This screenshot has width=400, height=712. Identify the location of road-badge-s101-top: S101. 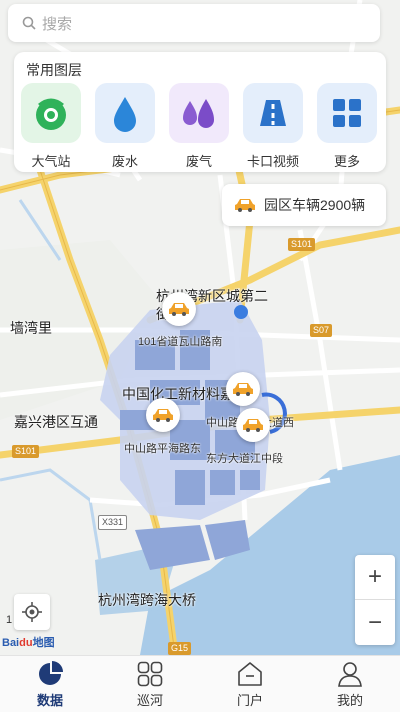
(302, 244).